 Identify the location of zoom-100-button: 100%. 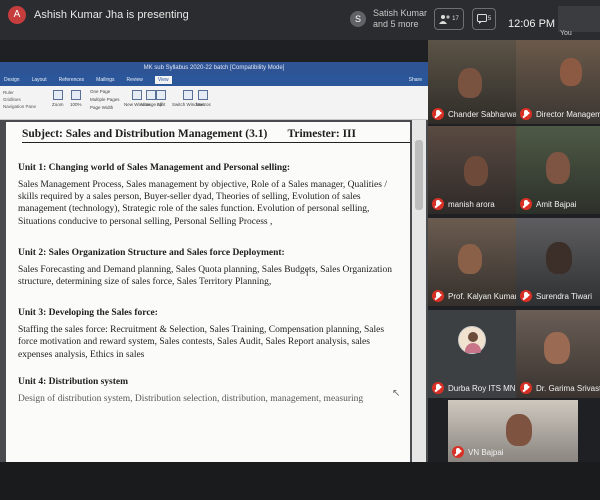
(76, 98).